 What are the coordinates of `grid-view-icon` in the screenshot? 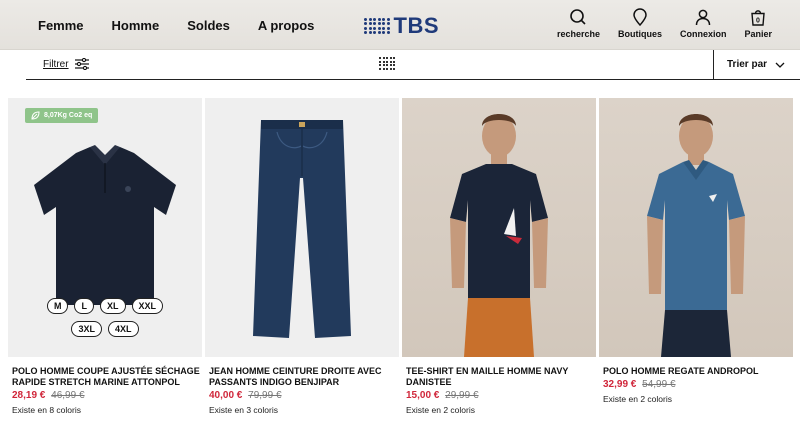 It's located at (387, 63).